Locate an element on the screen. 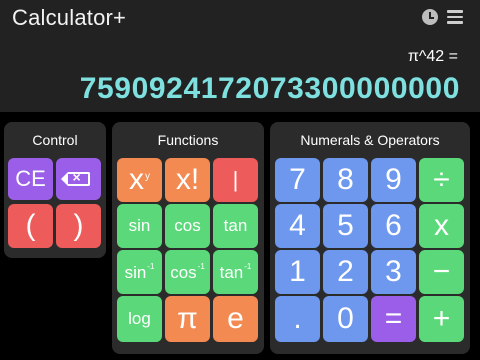  digit-5-button: 5 is located at coordinates (345, 226).